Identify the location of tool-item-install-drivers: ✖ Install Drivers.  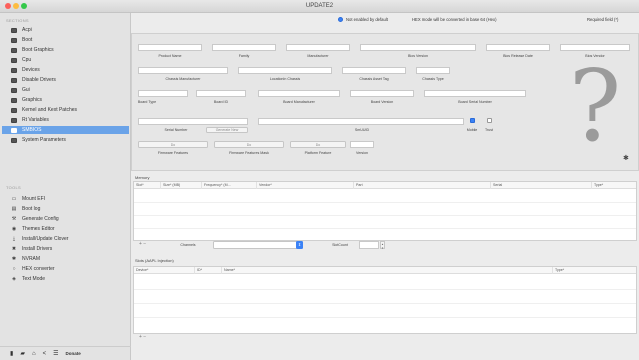
(65, 249).